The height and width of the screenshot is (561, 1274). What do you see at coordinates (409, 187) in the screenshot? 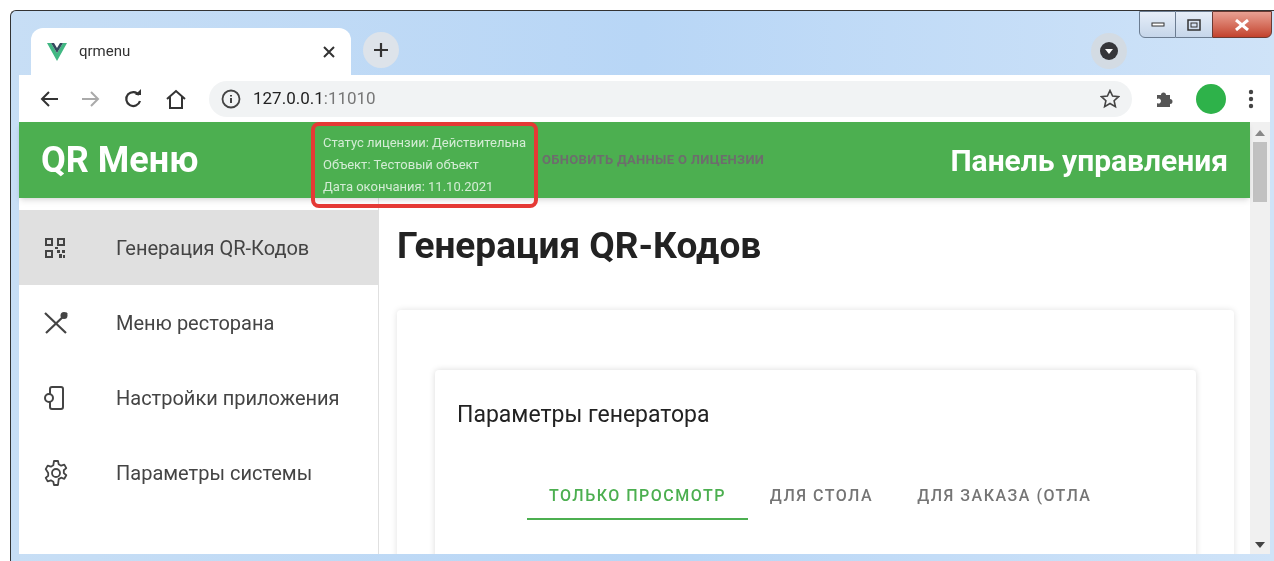
I see `license-info-text: Дата окончания: 11.10.2021` at bounding box center [409, 187].